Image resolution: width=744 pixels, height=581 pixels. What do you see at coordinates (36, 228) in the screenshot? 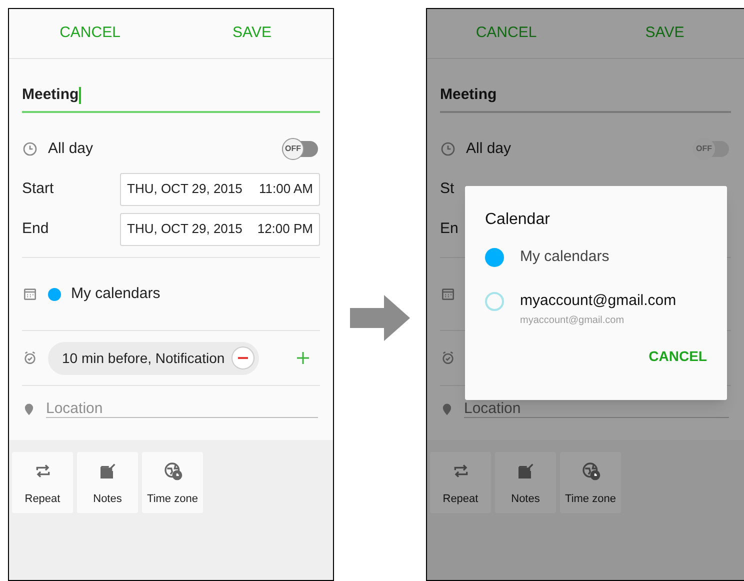
I see `end-label: End` at bounding box center [36, 228].